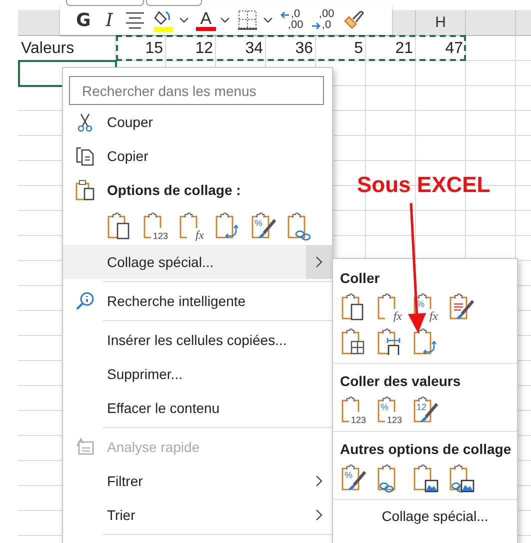  Describe the element at coordinates (404, 49) in the screenshot. I see `table-cell: 21` at that location.